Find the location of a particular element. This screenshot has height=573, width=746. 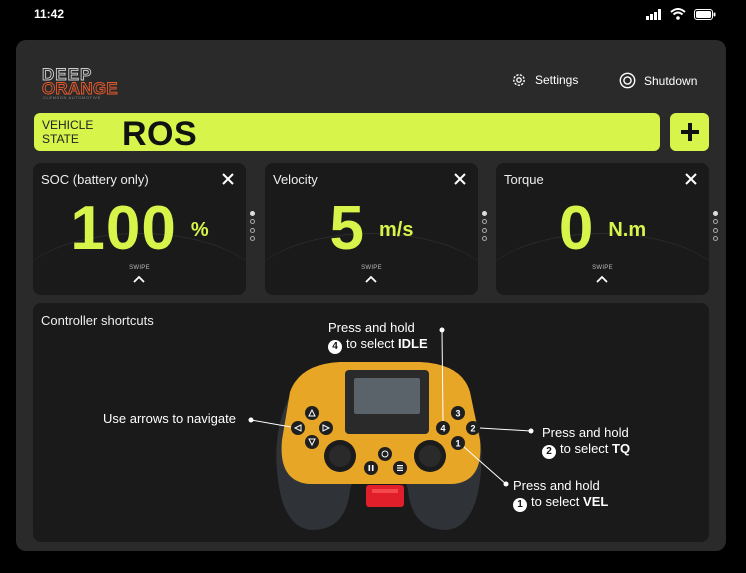

settings-label: Settings is located at coordinates (557, 80).